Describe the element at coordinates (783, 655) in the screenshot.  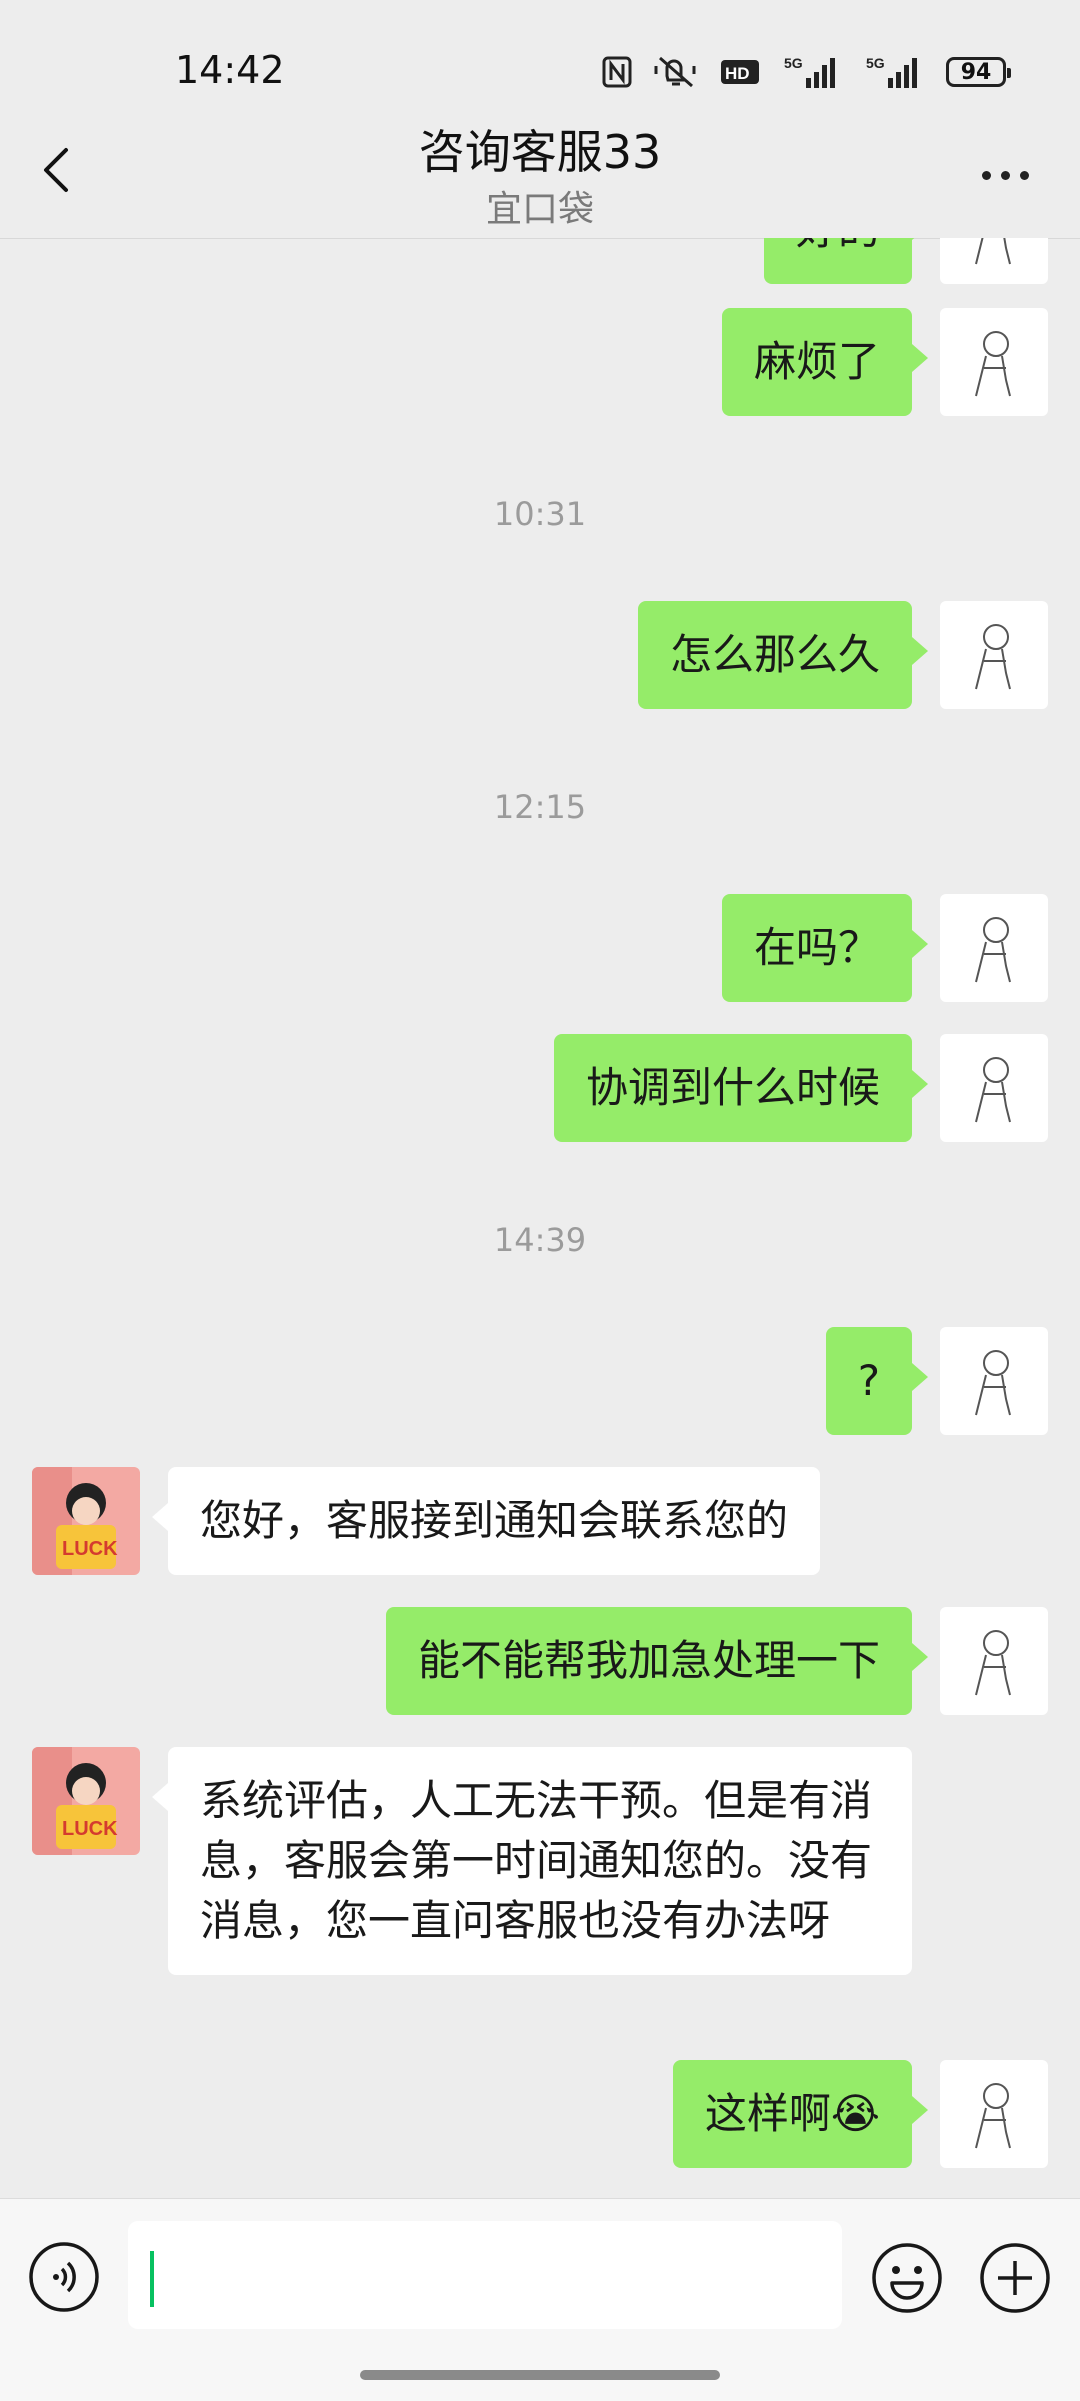
I see `message-bubble: 怎么那么久` at that location.